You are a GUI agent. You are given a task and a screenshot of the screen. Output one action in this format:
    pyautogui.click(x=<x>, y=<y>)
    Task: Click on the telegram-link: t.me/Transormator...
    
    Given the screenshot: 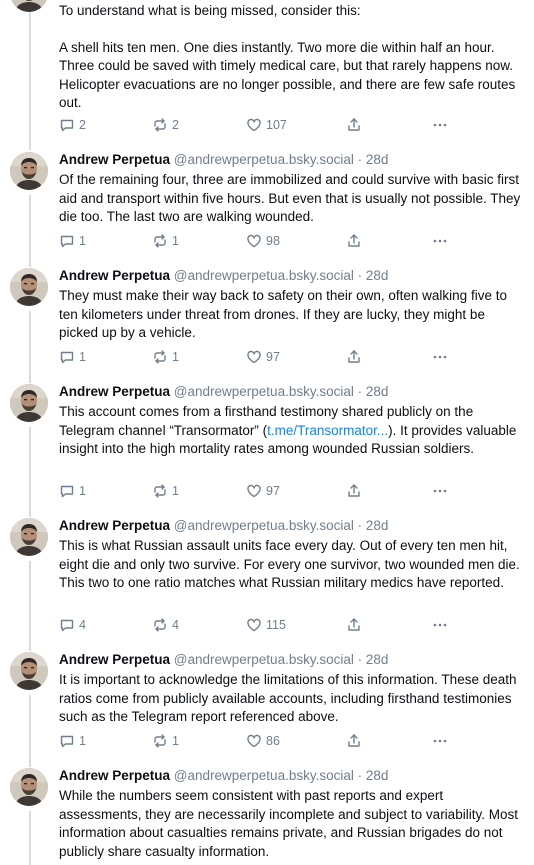 What is the action you would take?
    pyautogui.click(x=327, y=430)
    